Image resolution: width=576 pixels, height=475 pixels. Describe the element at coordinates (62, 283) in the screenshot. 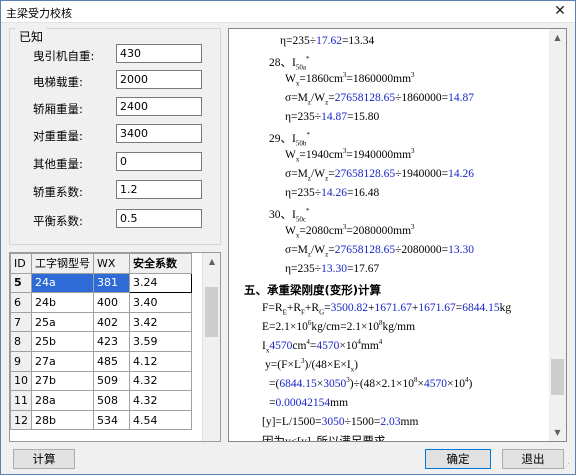

I see `row-model: 24a` at that location.